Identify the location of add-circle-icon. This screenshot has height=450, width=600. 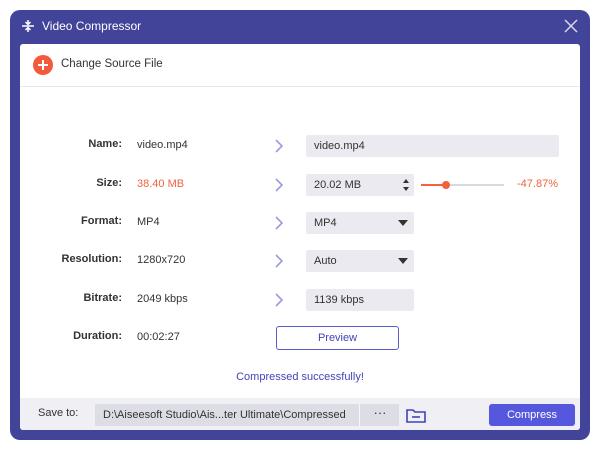
(43, 65).